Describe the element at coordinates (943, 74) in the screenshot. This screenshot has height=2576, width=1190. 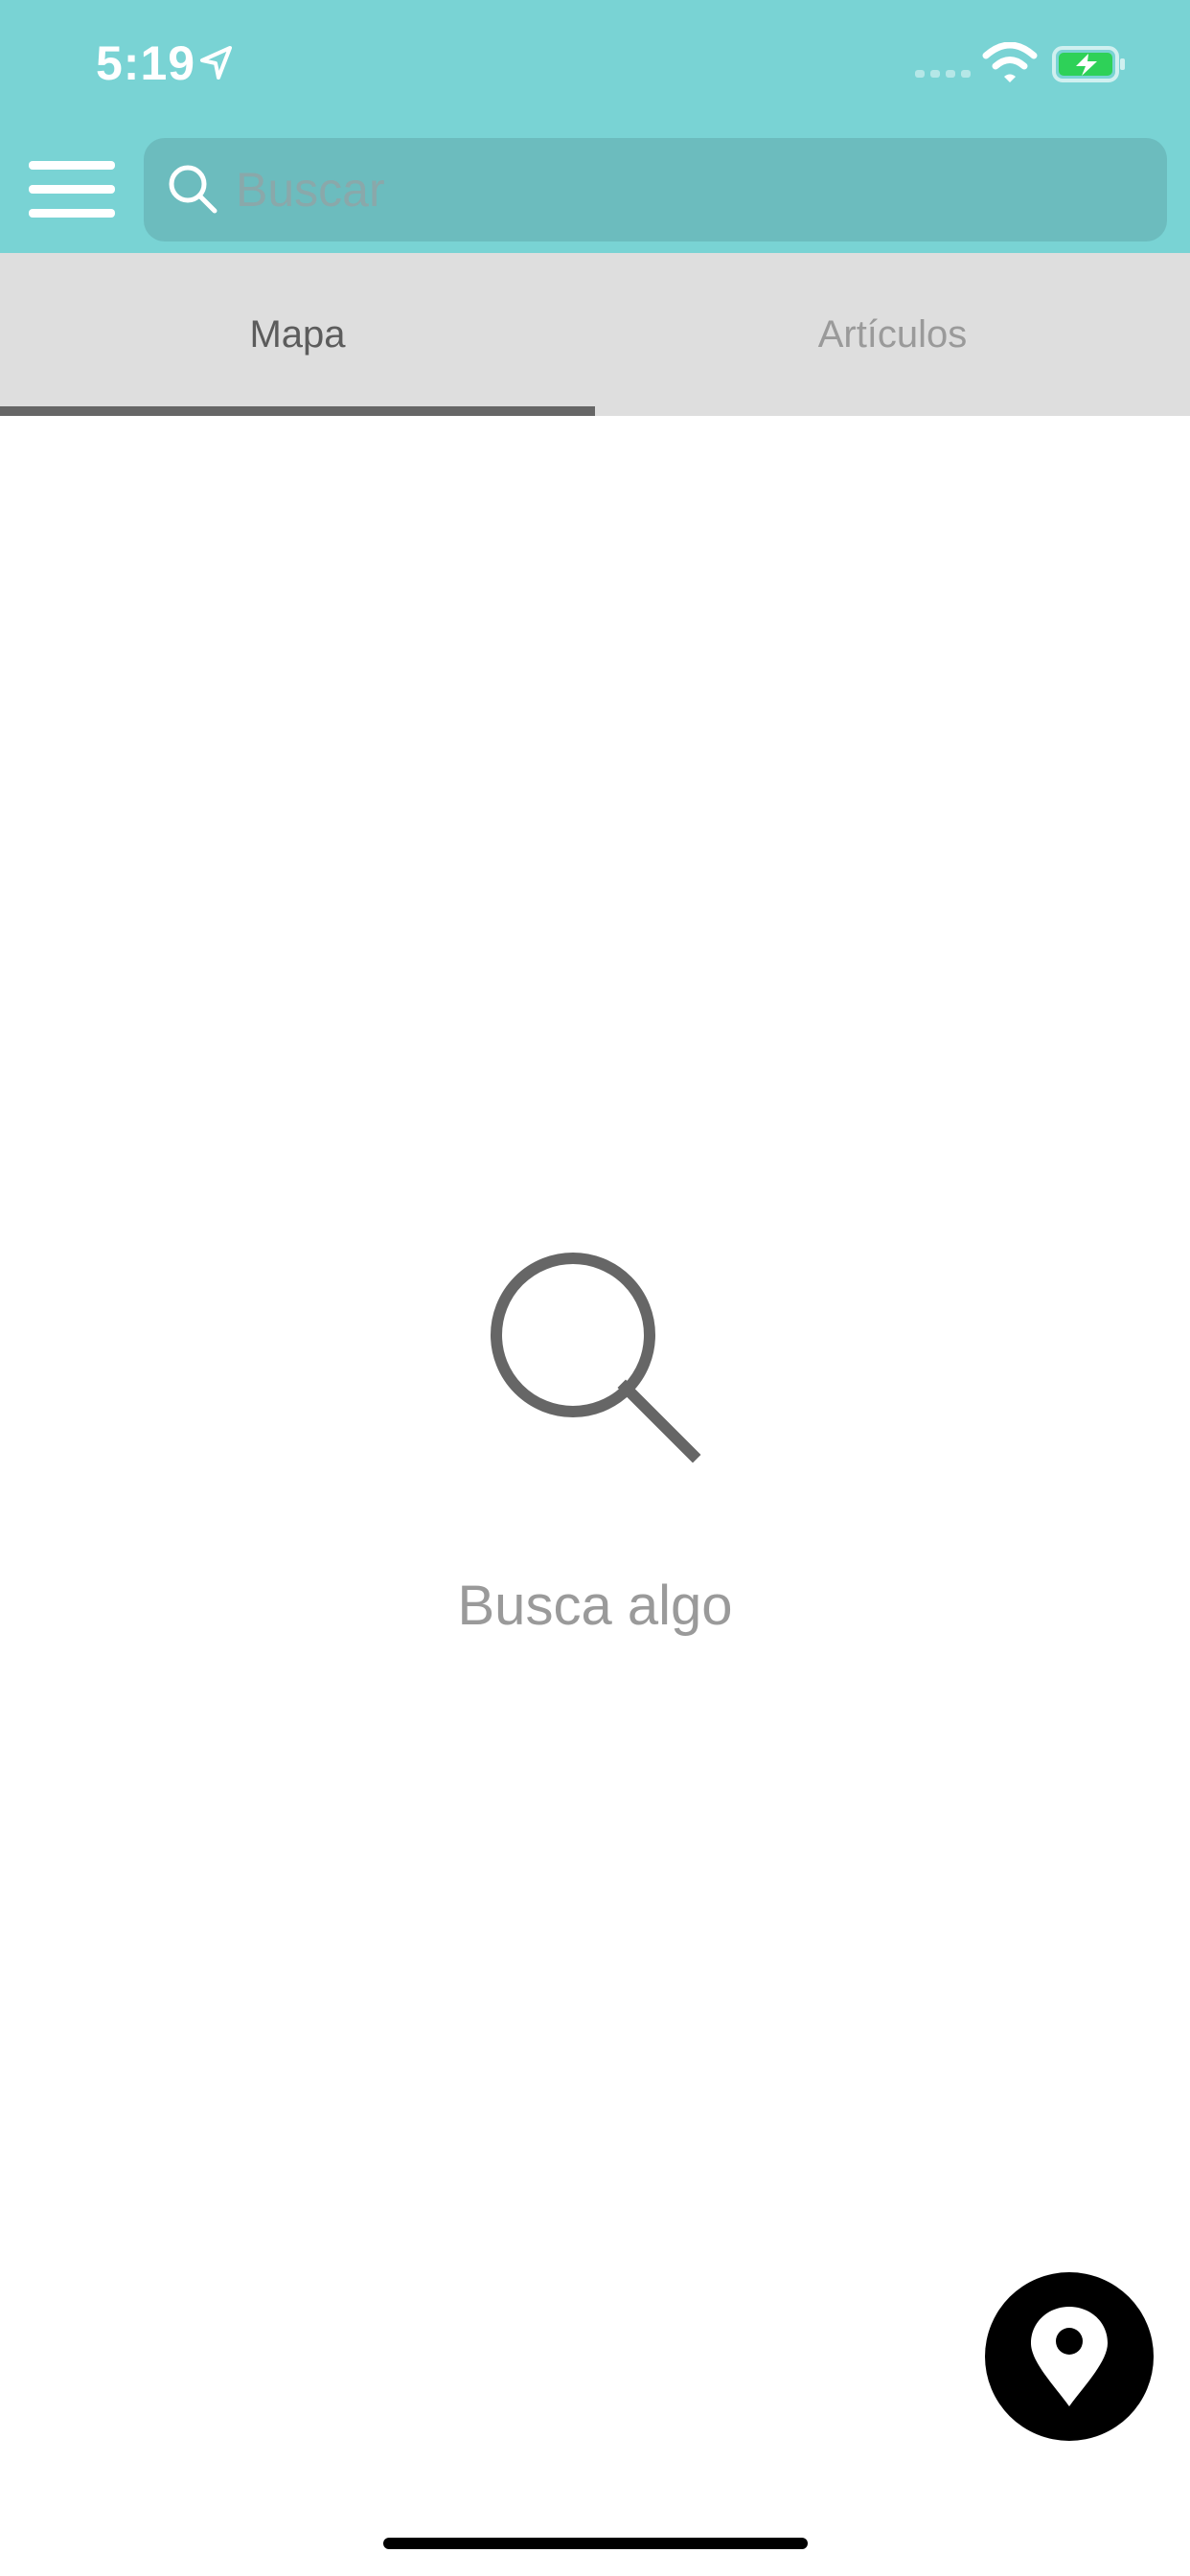
I see `signal-icon` at that location.